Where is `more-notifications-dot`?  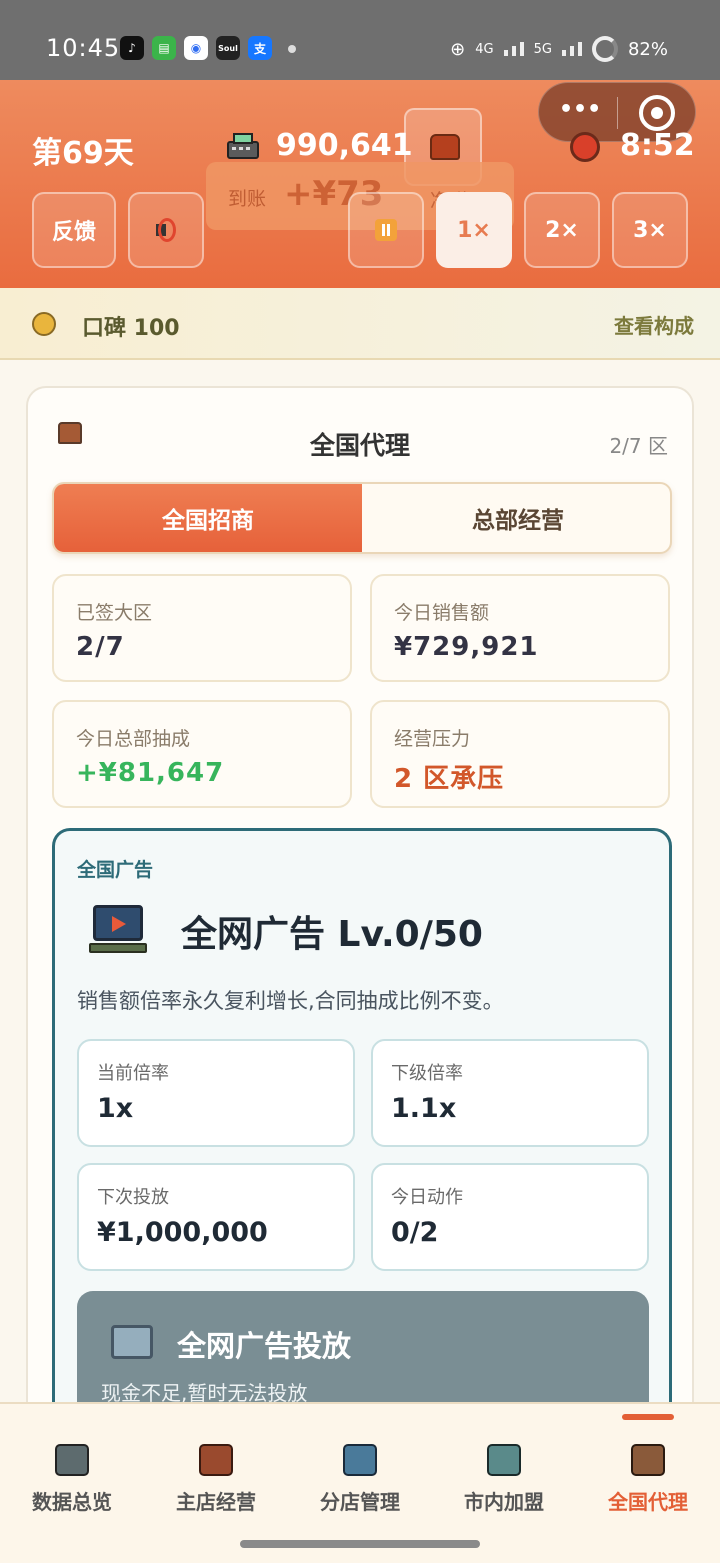 more-notifications-dot is located at coordinates (292, 49).